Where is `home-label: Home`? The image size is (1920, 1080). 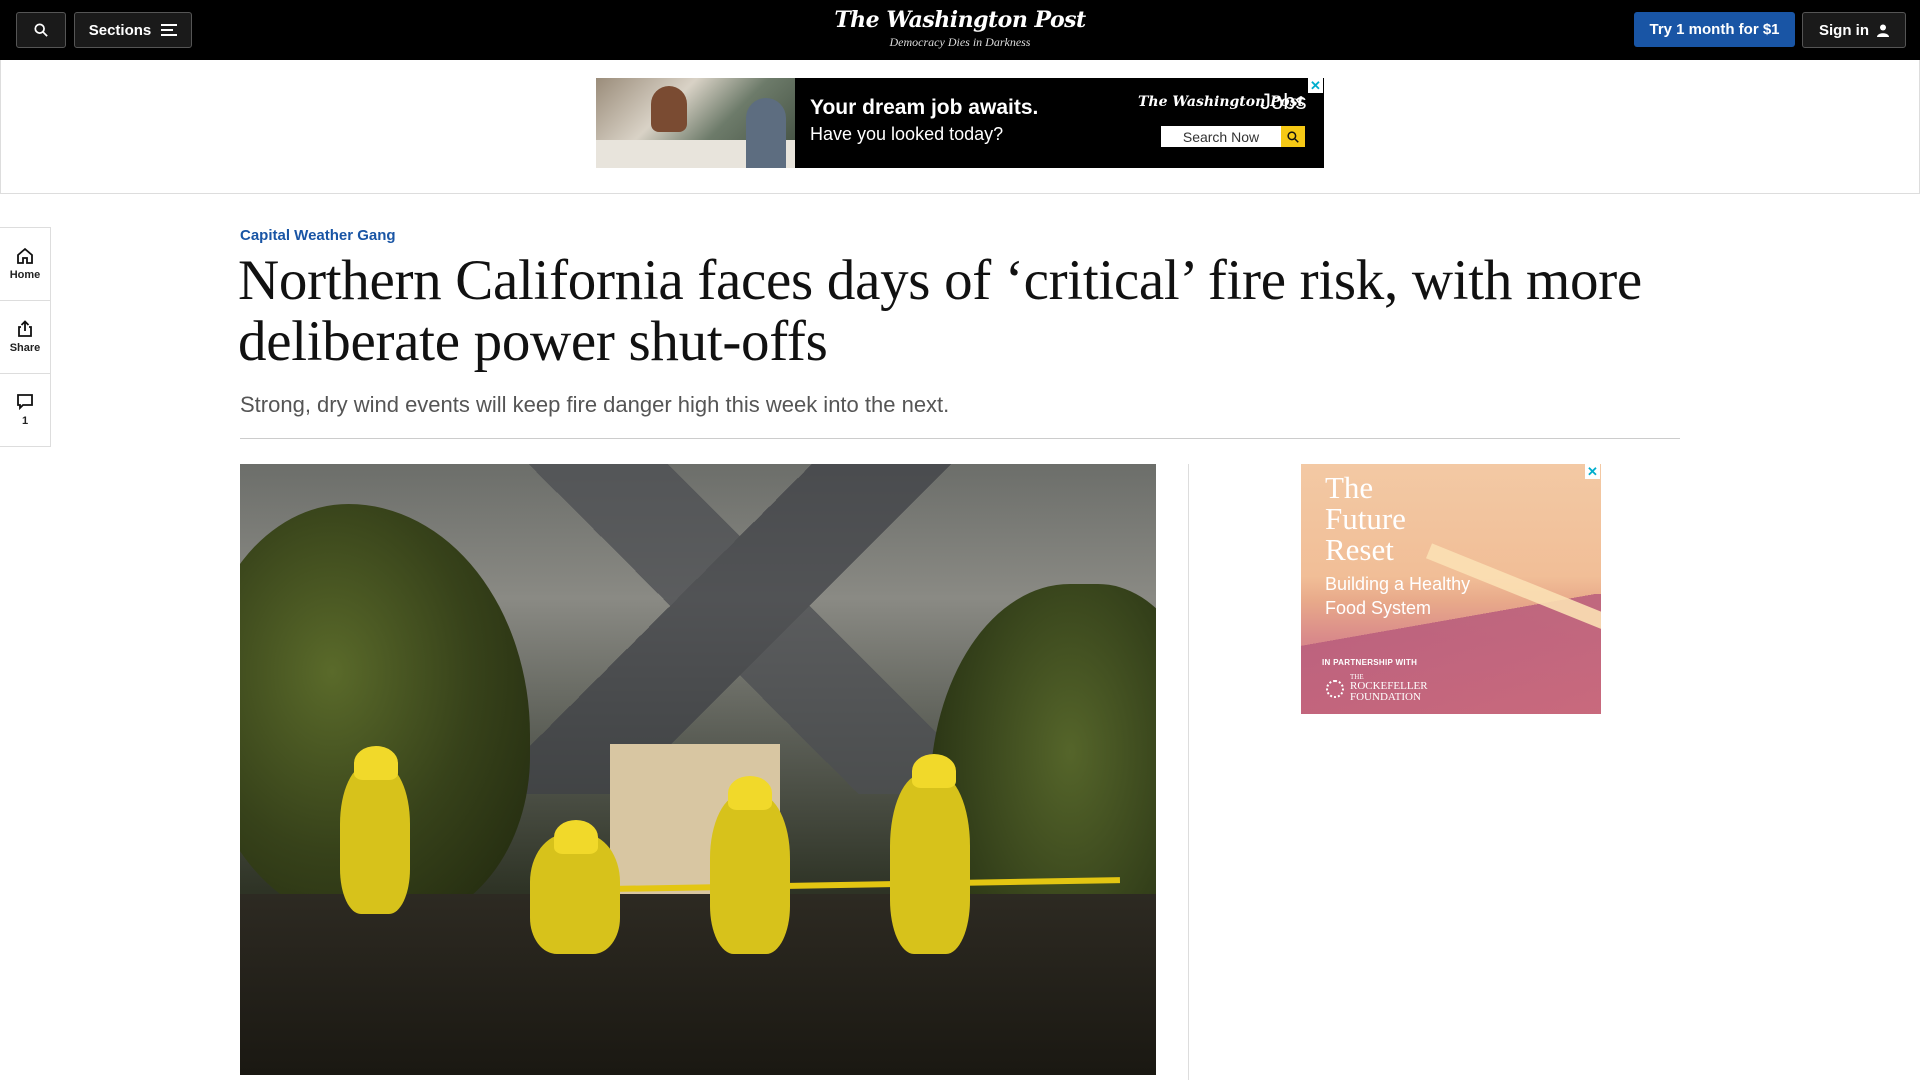
home-label: Home is located at coordinates (25, 275).